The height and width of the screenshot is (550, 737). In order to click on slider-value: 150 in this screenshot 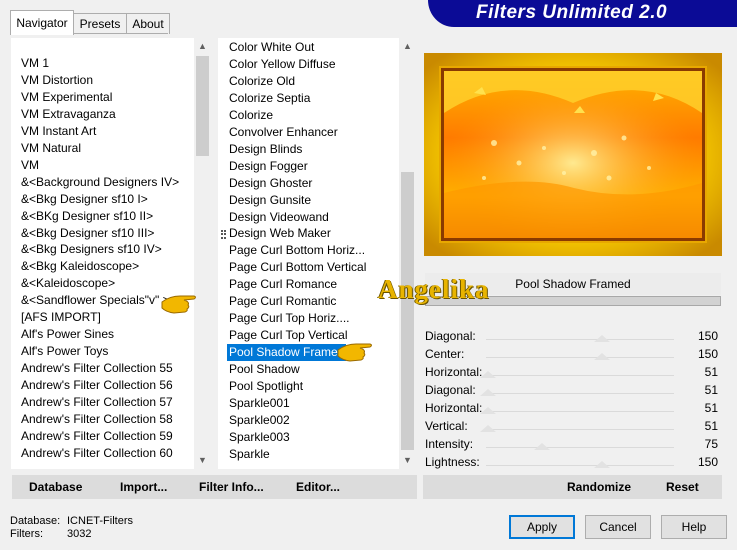, I will do `click(707, 336)`.